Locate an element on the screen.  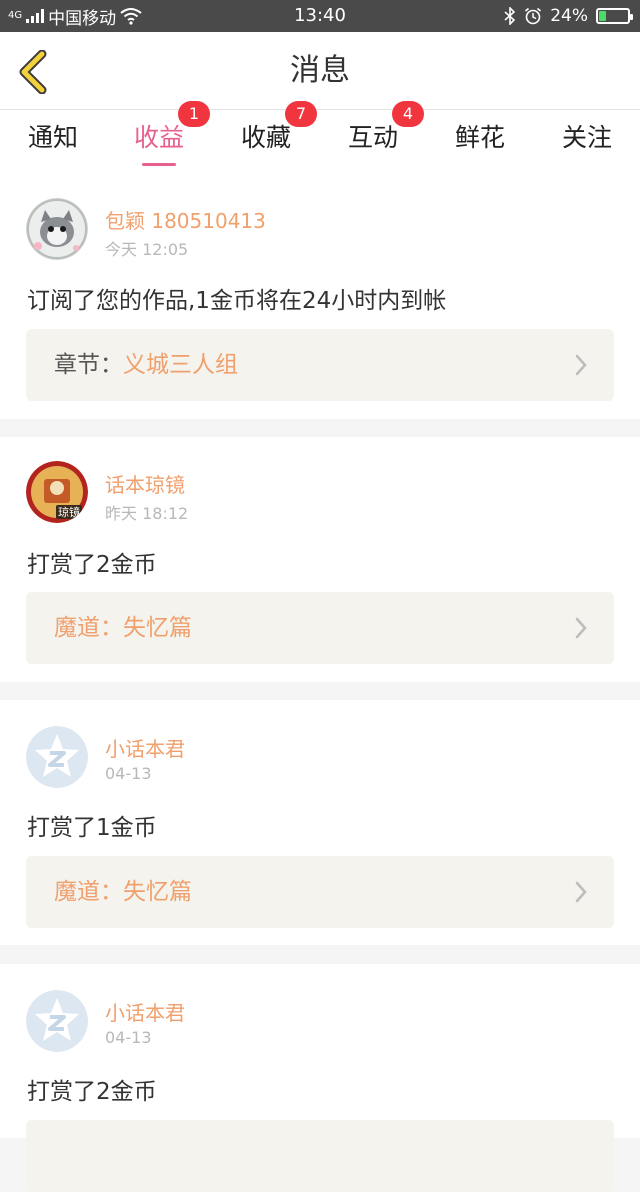
page-title: 消息 is located at coordinates (320, 70).